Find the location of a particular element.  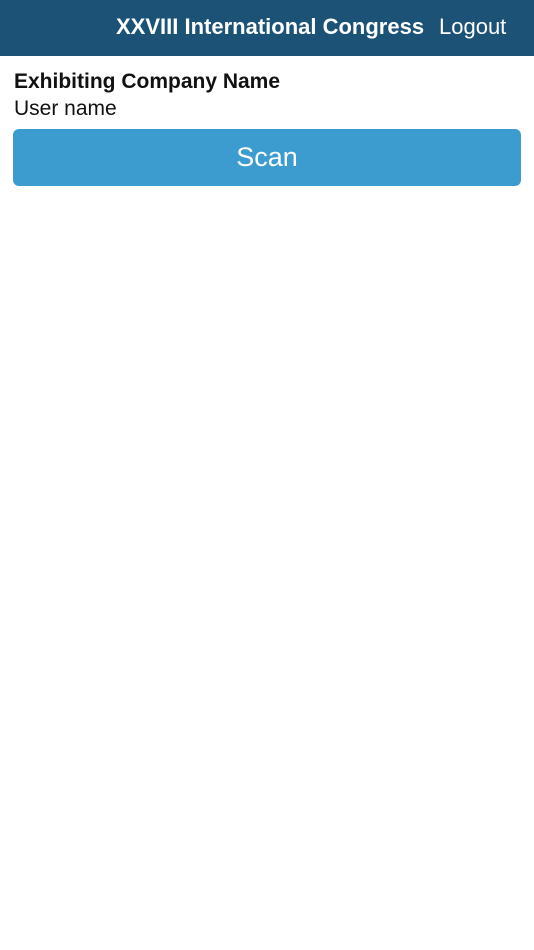

app-header: XXVIII International Congress Logout is located at coordinates (267, 28).